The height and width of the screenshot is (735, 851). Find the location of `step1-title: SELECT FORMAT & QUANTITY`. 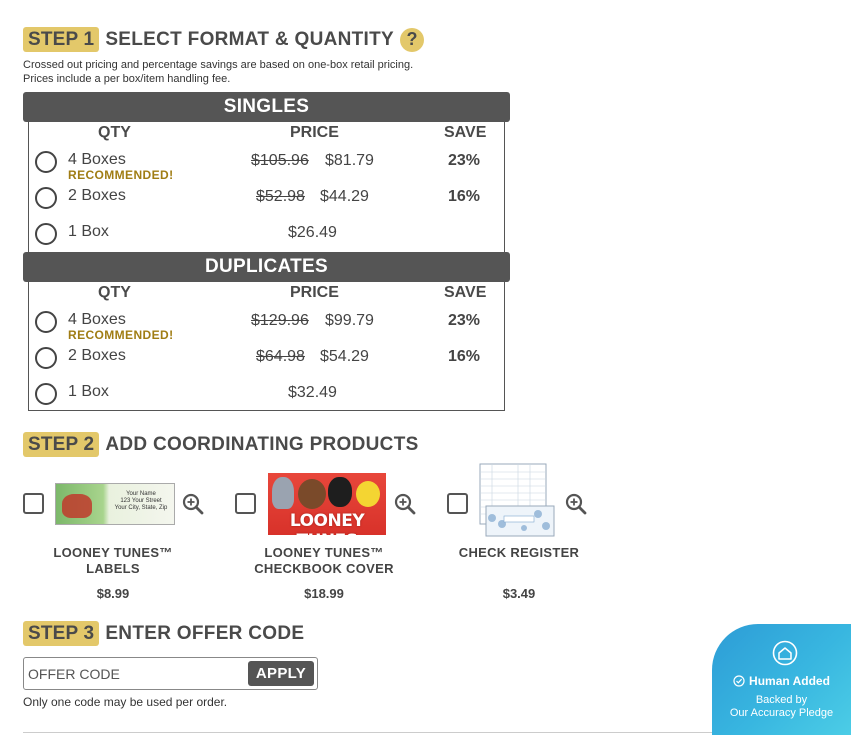

step1-title: SELECT FORMAT & QUANTITY is located at coordinates (249, 39).